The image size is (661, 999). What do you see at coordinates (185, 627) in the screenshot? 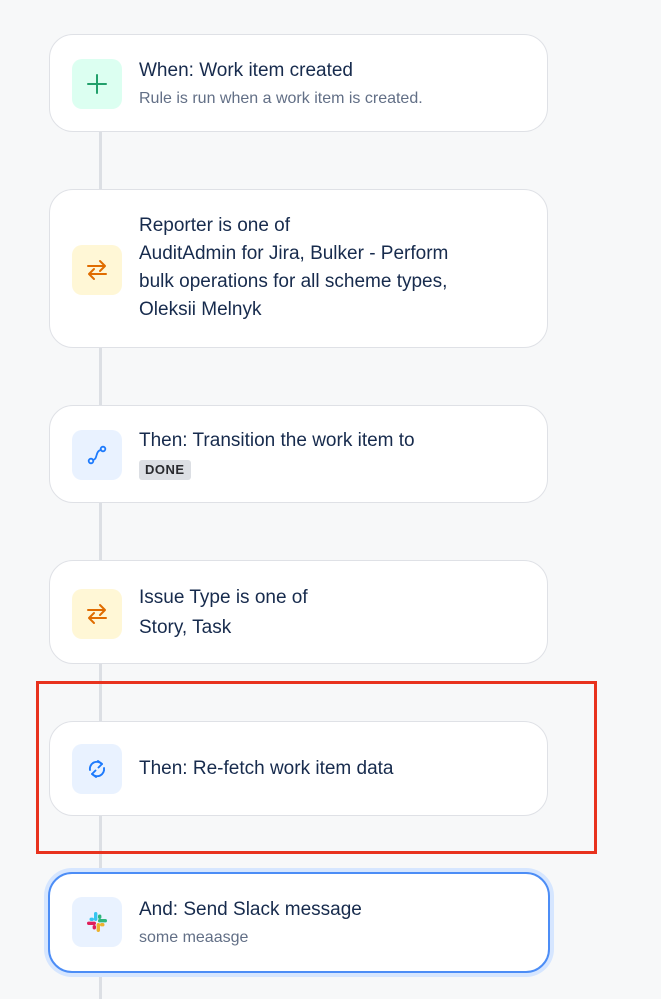
I see `condition-line: Story, Task` at bounding box center [185, 627].